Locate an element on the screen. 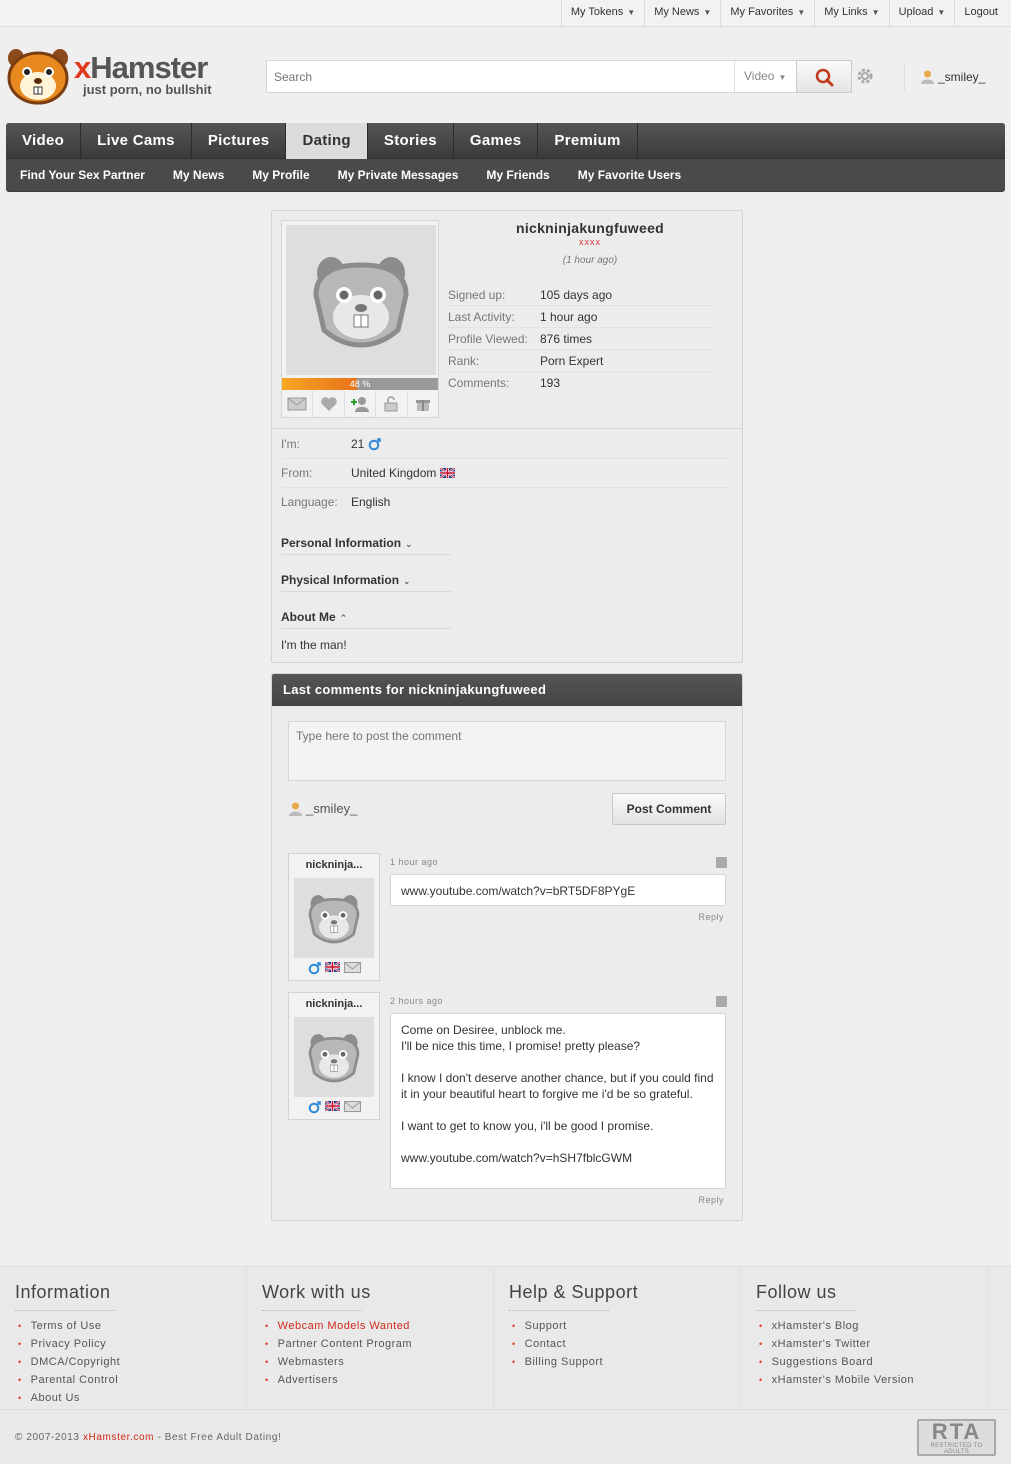 The width and height of the screenshot is (1011, 1464). about-me-toggle: About Me ⌃ is located at coordinates (366, 619).